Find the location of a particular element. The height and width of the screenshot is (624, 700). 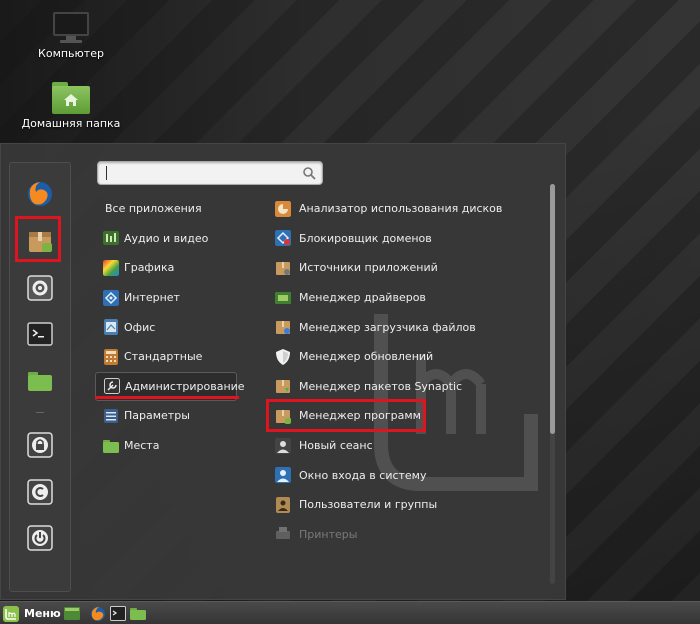

multimedia-icon is located at coordinates (111, 238).